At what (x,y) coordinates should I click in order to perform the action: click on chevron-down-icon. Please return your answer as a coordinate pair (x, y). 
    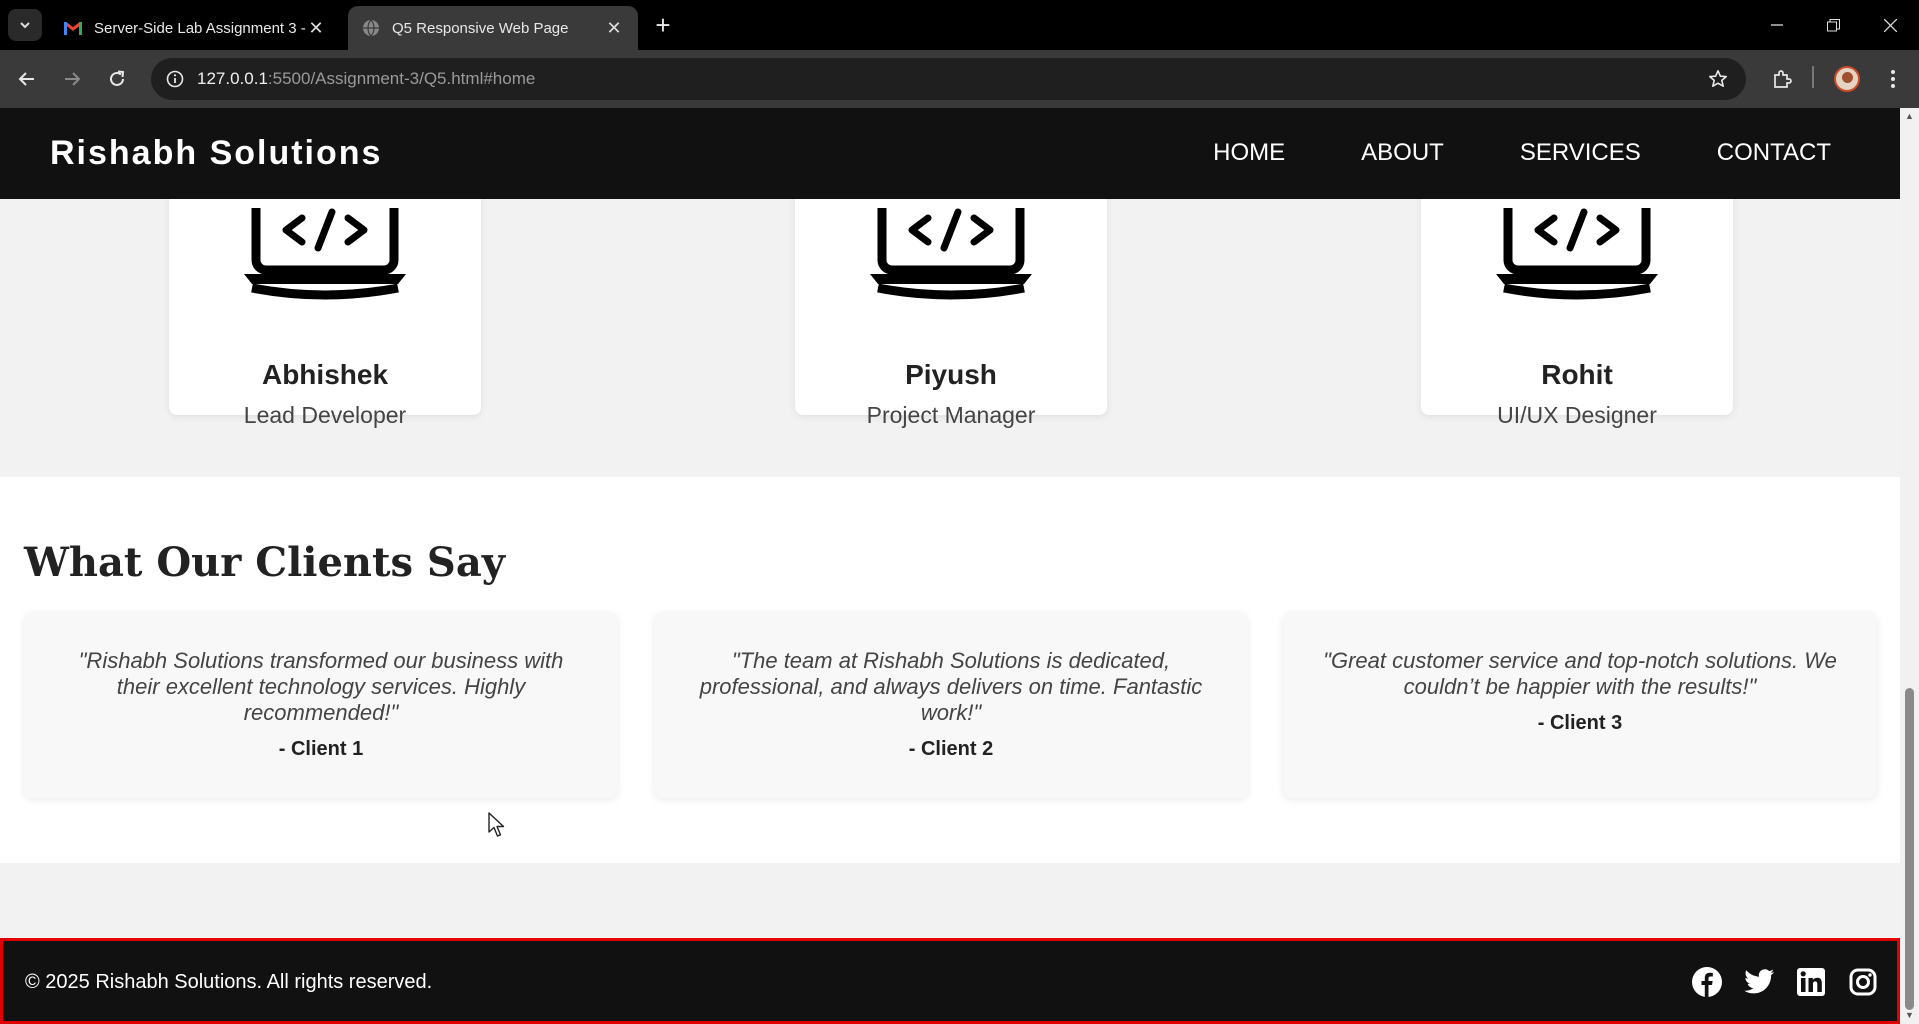
    Looking at the image, I should click on (25, 25).